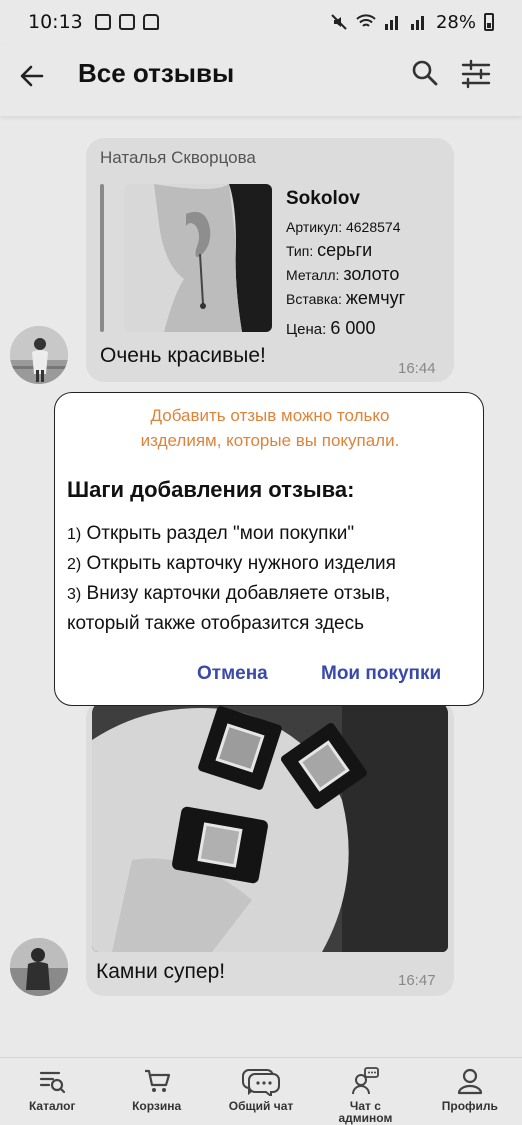 The image size is (522, 1125). I want to click on wifi-icon, so click(366, 20).